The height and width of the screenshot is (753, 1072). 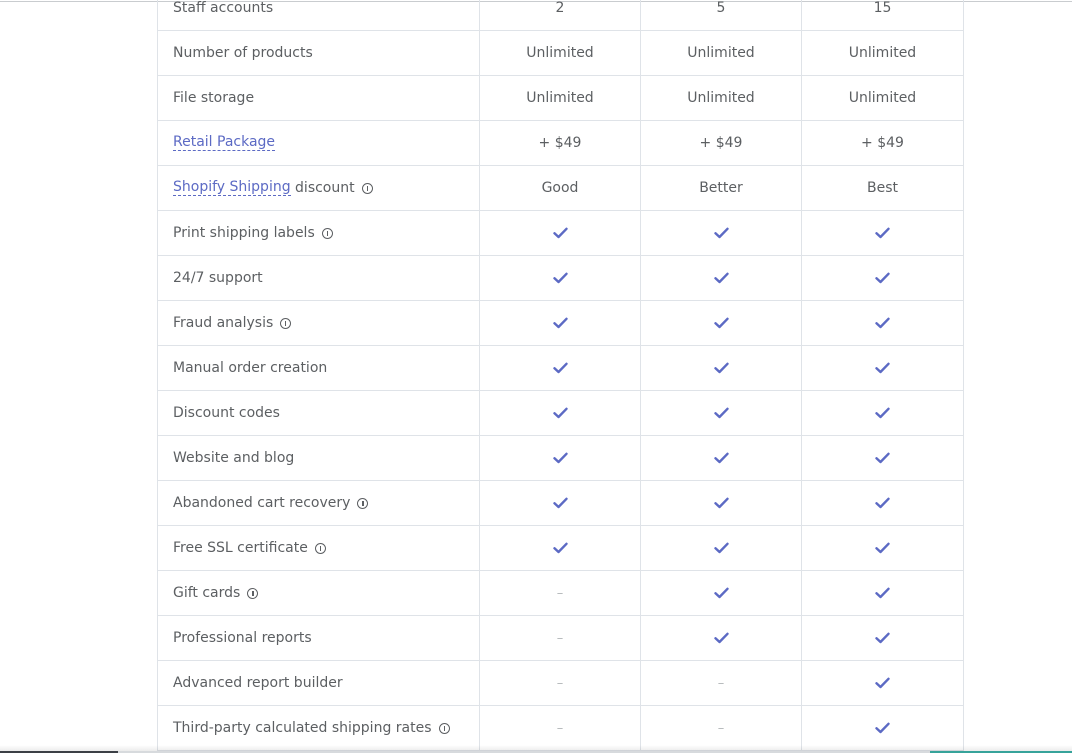 I want to click on plan-value: 2, so click(x=560, y=8).